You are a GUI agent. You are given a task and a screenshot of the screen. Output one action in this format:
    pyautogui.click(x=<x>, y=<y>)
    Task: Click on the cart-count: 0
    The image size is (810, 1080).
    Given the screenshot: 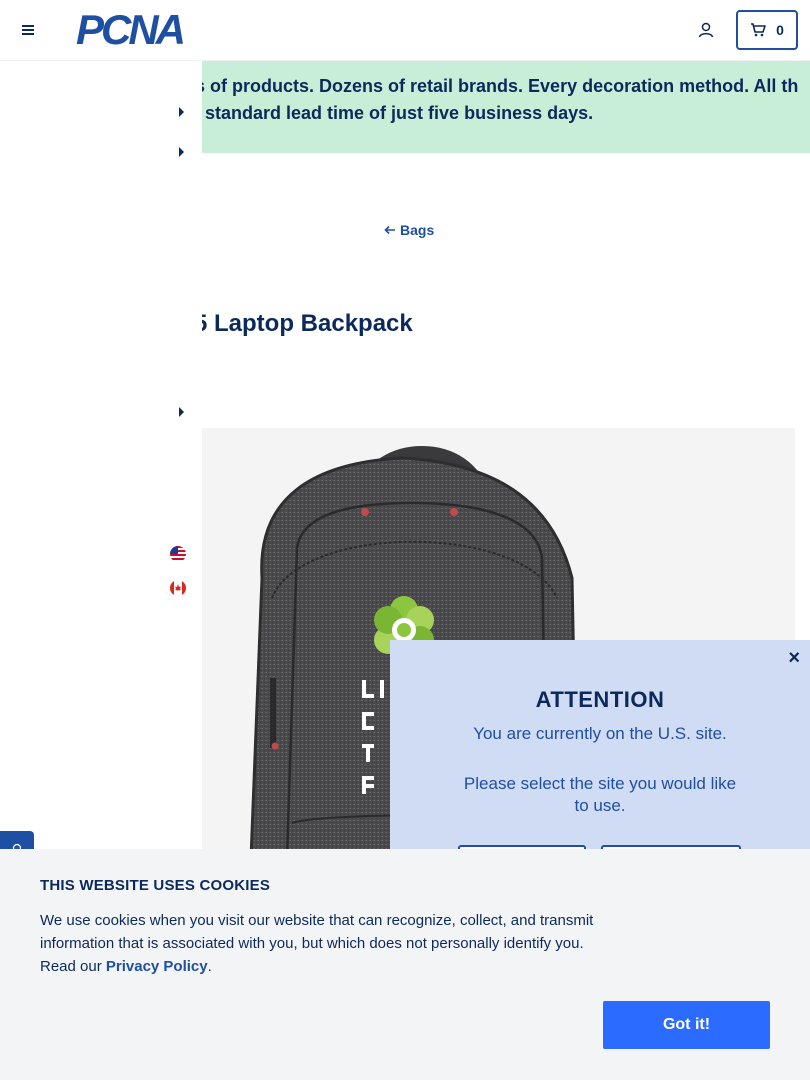 What is the action you would take?
    pyautogui.click(x=780, y=30)
    